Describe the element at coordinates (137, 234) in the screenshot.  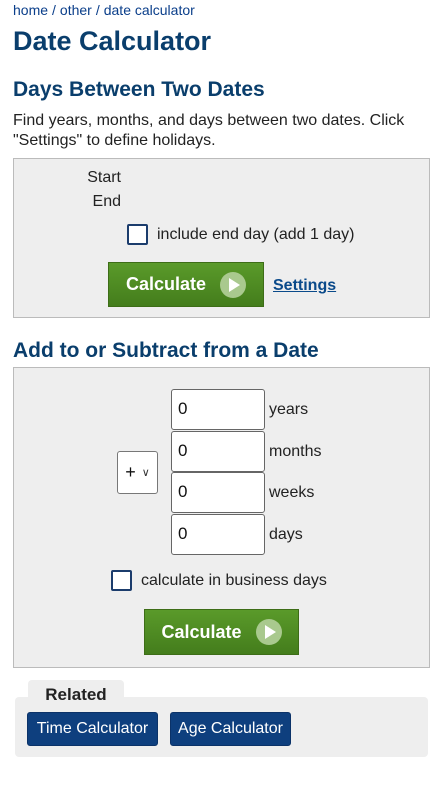
I see `include-end-day-checkbox` at that location.